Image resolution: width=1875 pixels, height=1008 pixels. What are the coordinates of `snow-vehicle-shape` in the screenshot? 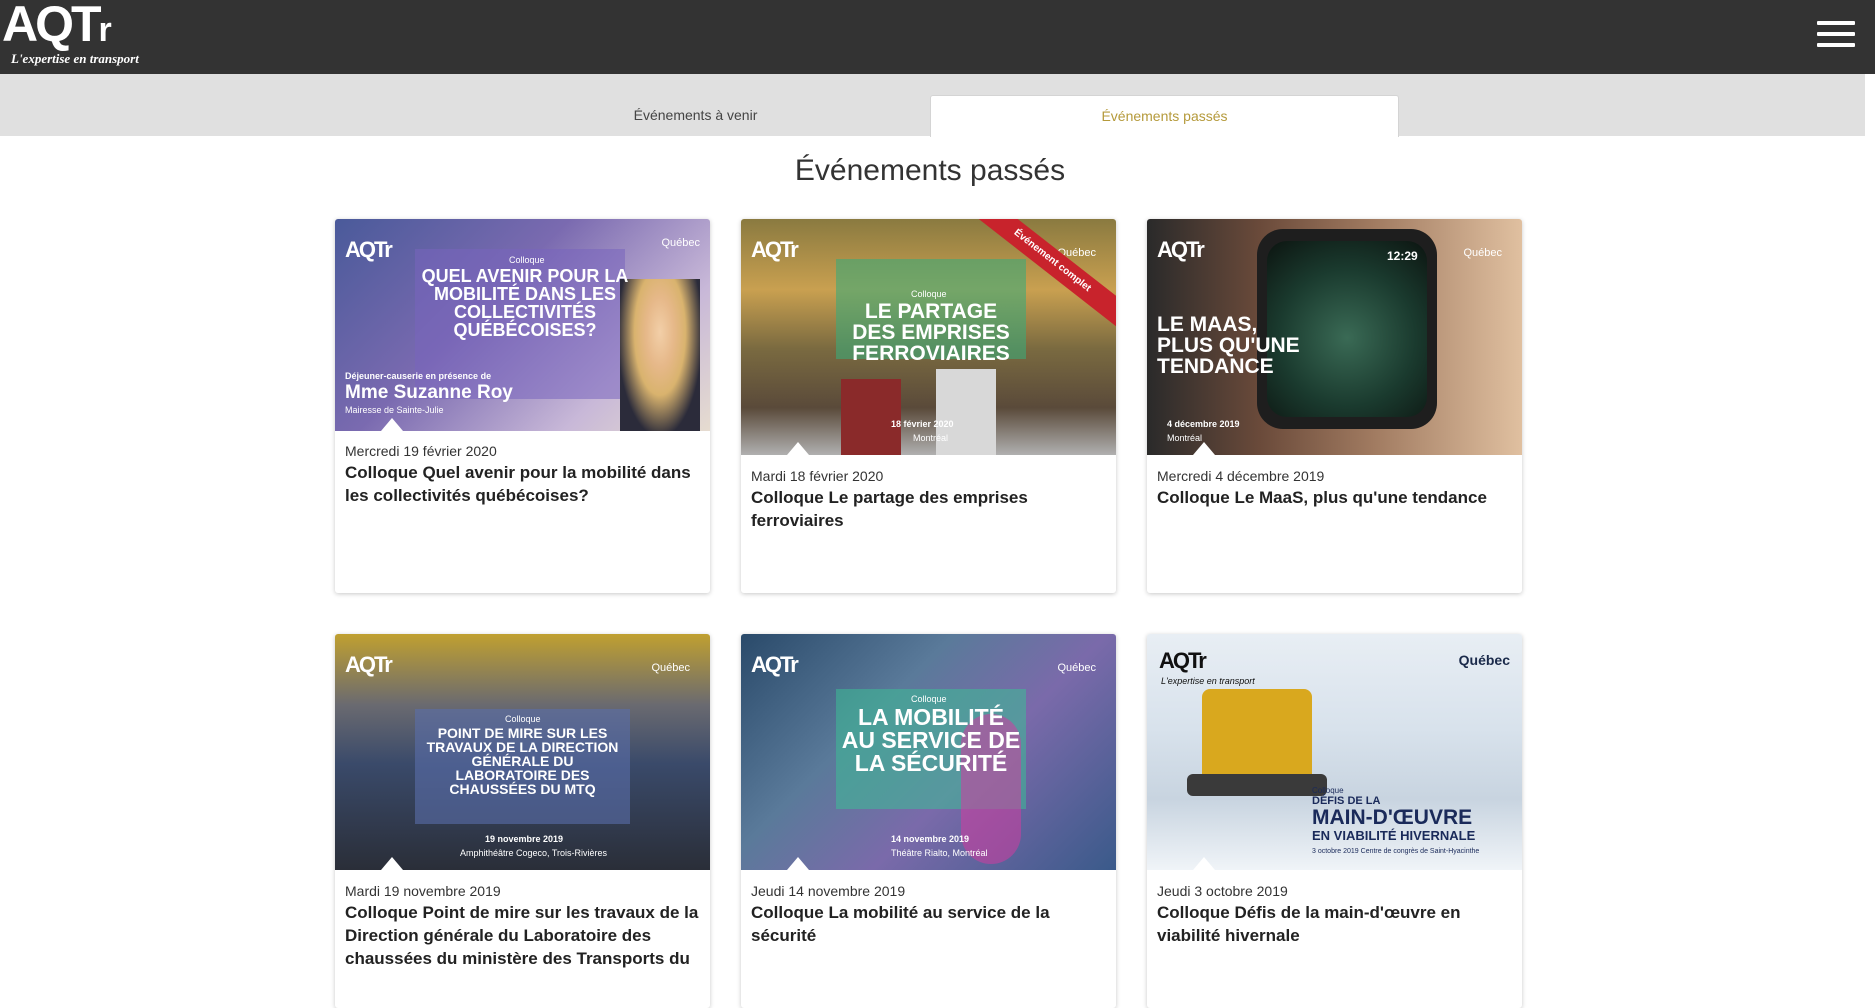 It's located at (1257, 736).